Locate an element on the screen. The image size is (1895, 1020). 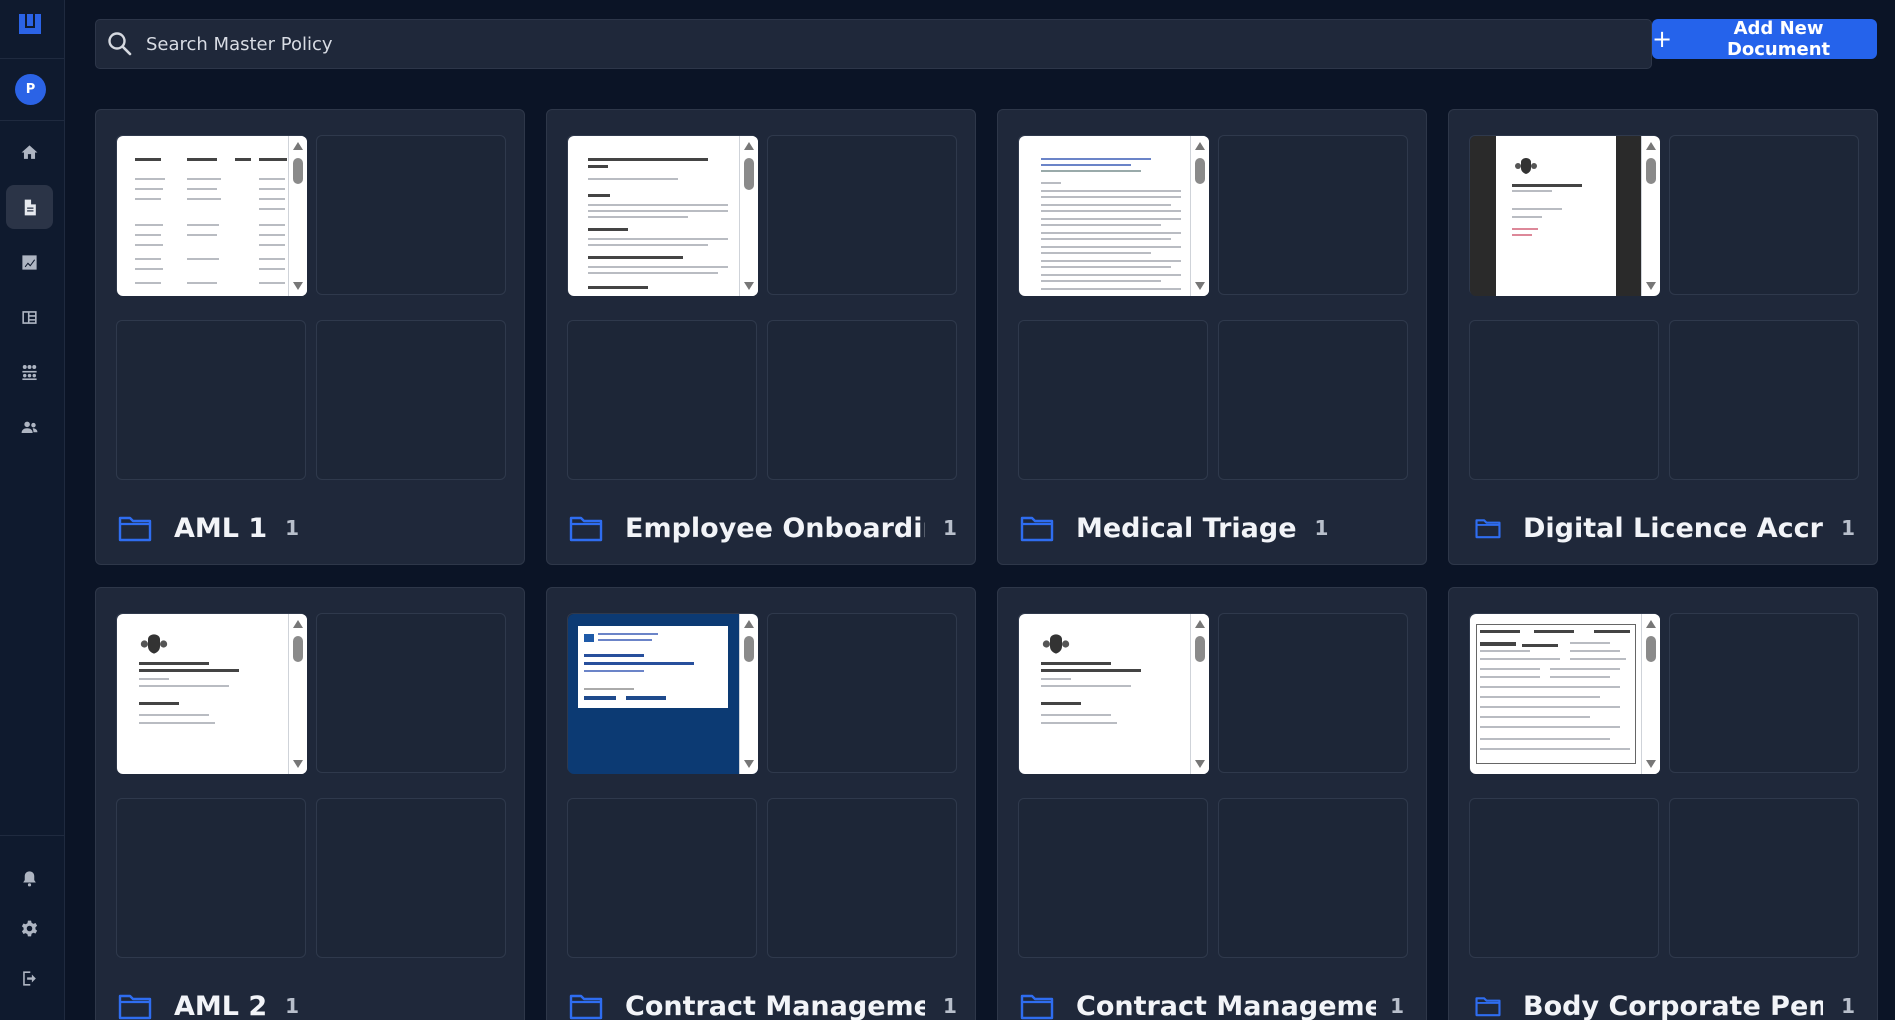
folder-title: Employee Onboarding is located at coordinates (775, 528).